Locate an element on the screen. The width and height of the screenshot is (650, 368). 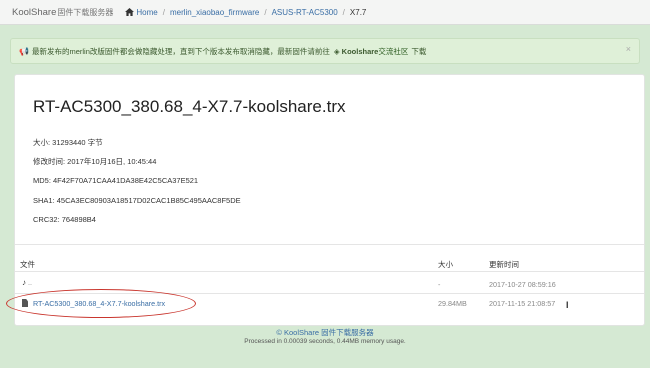
brand-logo: KoolShare固件下载服务器 is located at coordinates (62, 12).